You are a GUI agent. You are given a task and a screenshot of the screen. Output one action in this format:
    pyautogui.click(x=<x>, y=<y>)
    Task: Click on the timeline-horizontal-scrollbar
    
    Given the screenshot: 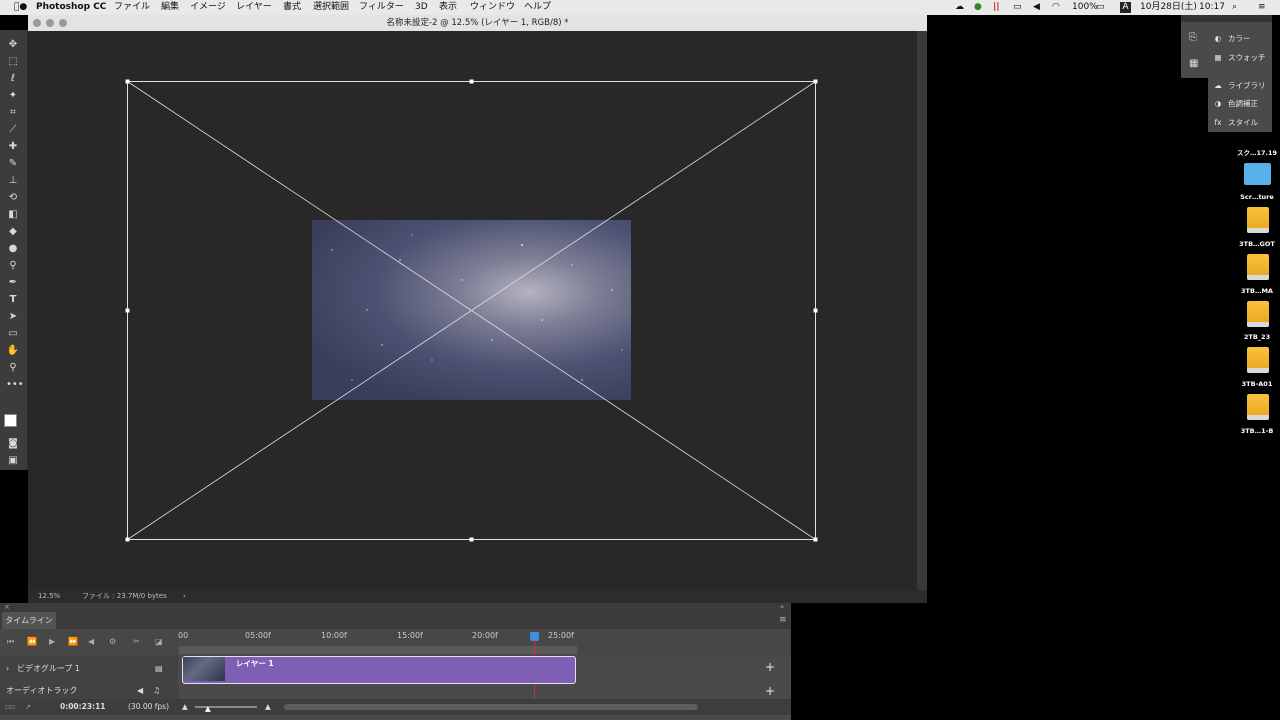 What is the action you would take?
    pyautogui.click(x=491, y=707)
    